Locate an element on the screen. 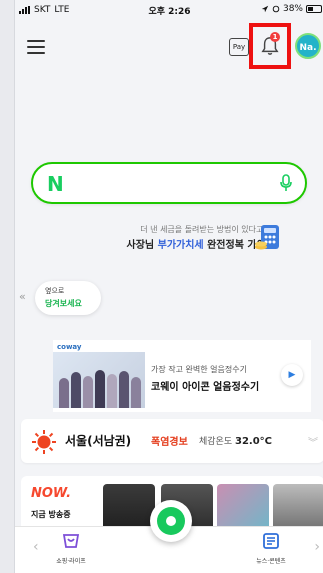 The image size is (323, 573). green-dot-button is located at coordinates (171, 521).